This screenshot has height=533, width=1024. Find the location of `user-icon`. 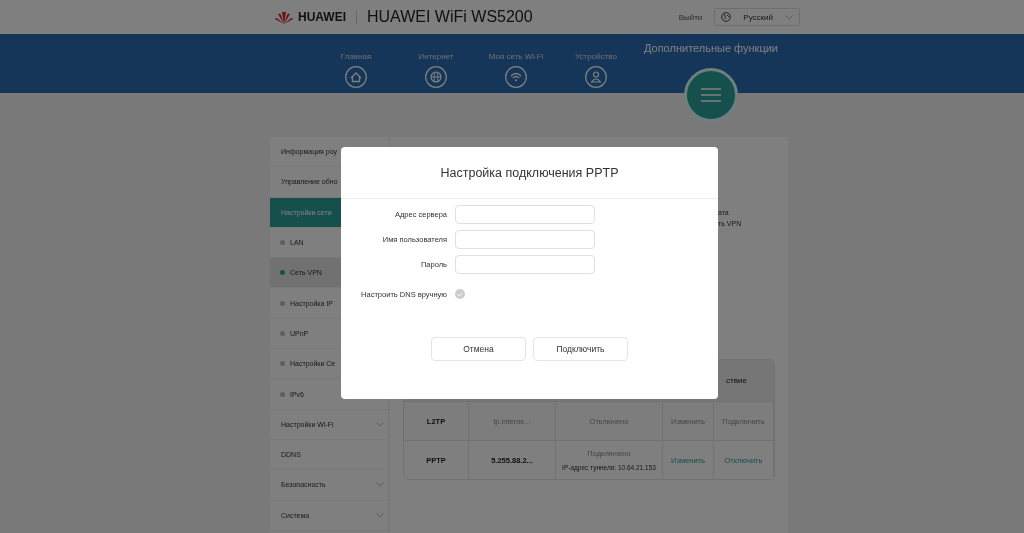

user-icon is located at coordinates (596, 77).